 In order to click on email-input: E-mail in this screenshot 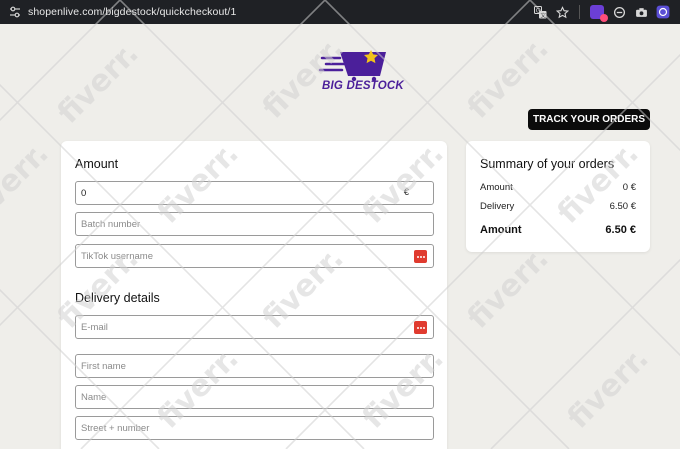, I will do `click(254, 327)`.